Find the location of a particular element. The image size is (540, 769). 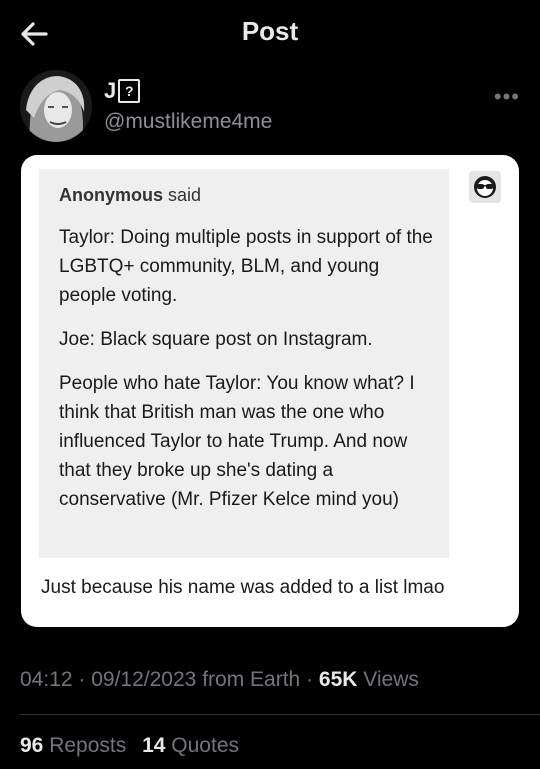

post-time: 04:12 is located at coordinates (46, 679).